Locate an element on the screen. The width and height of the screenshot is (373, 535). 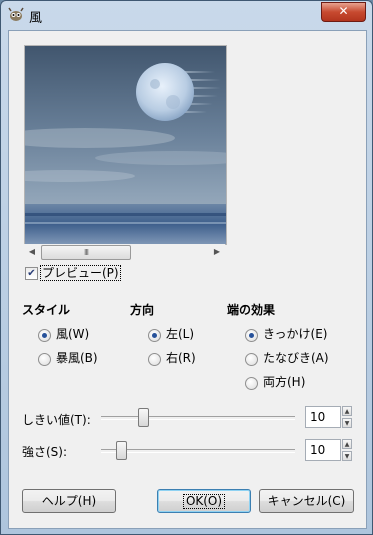
direction-group-title: 方向 is located at coordinates (142, 310).